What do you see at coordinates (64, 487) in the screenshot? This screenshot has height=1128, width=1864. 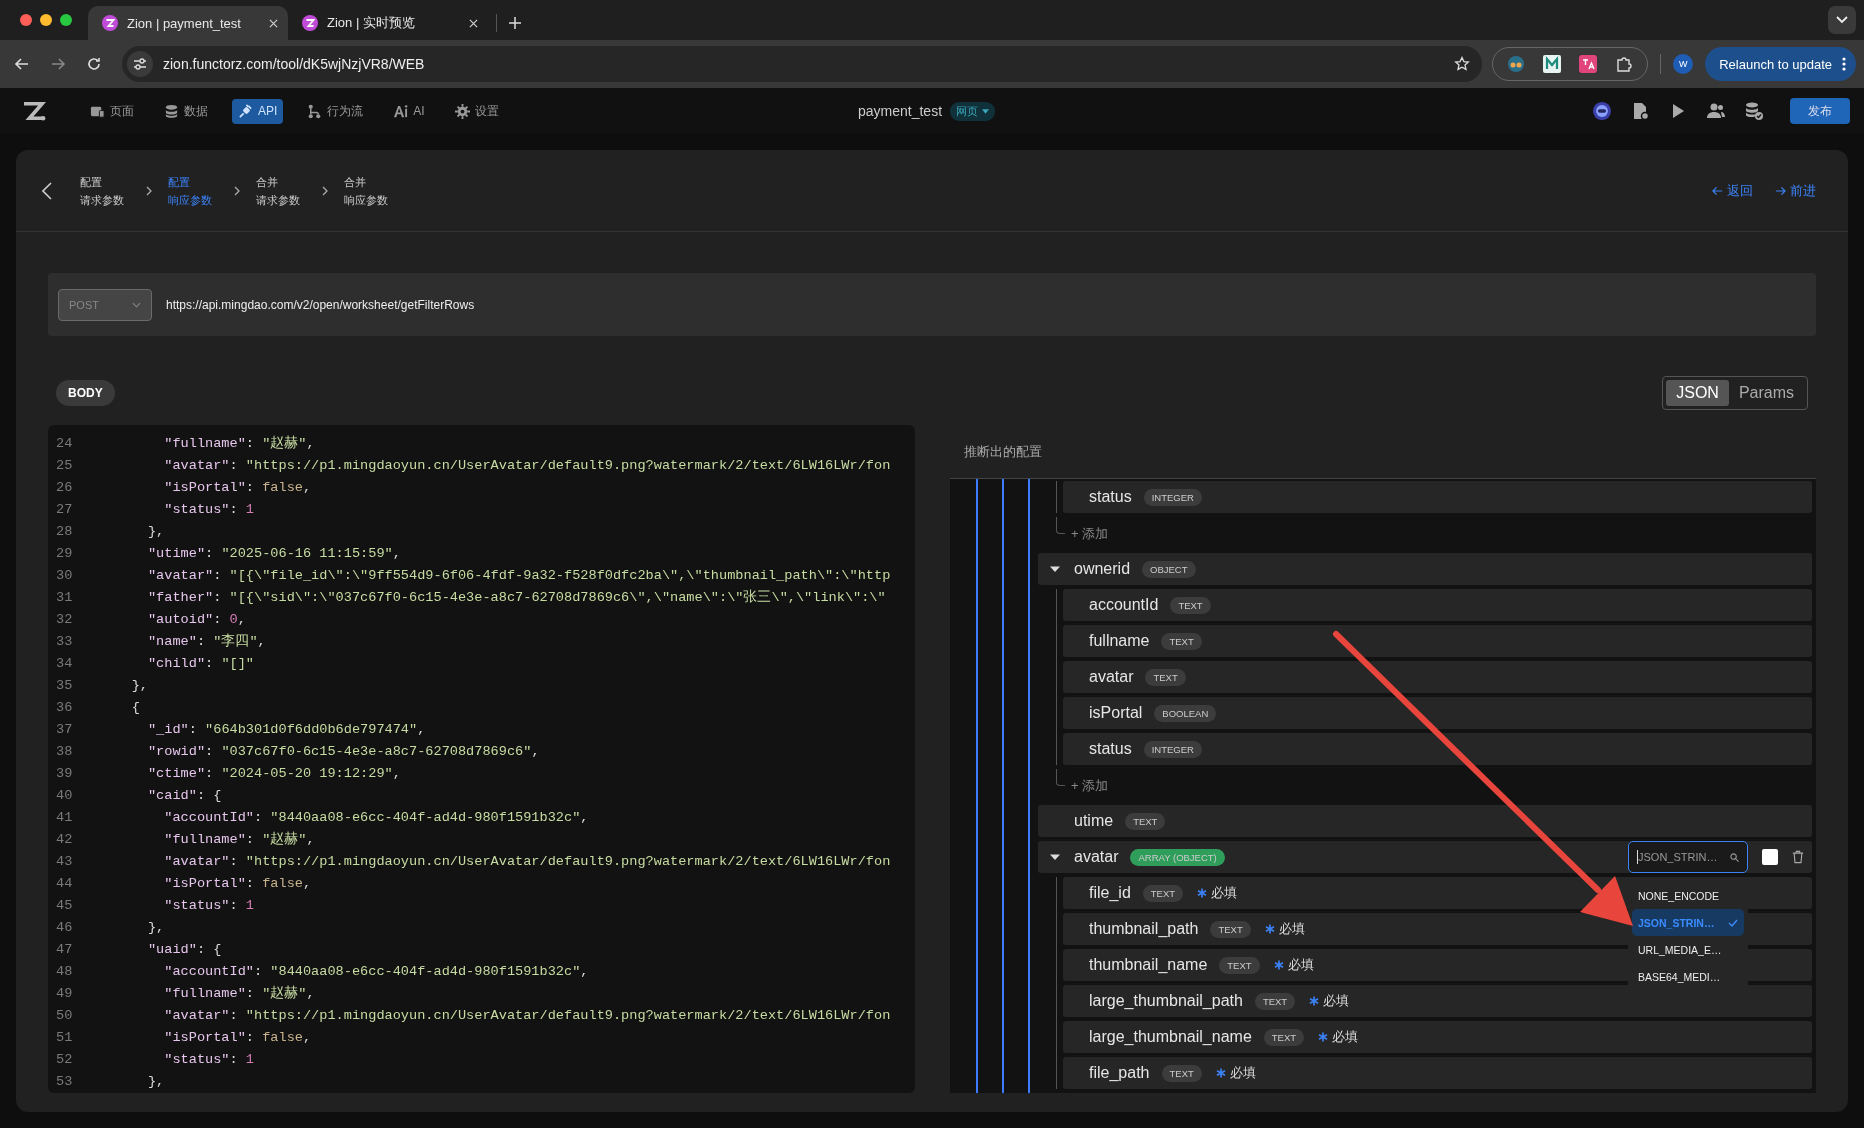 I see `line-number: 26` at bounding box center [64, 487].